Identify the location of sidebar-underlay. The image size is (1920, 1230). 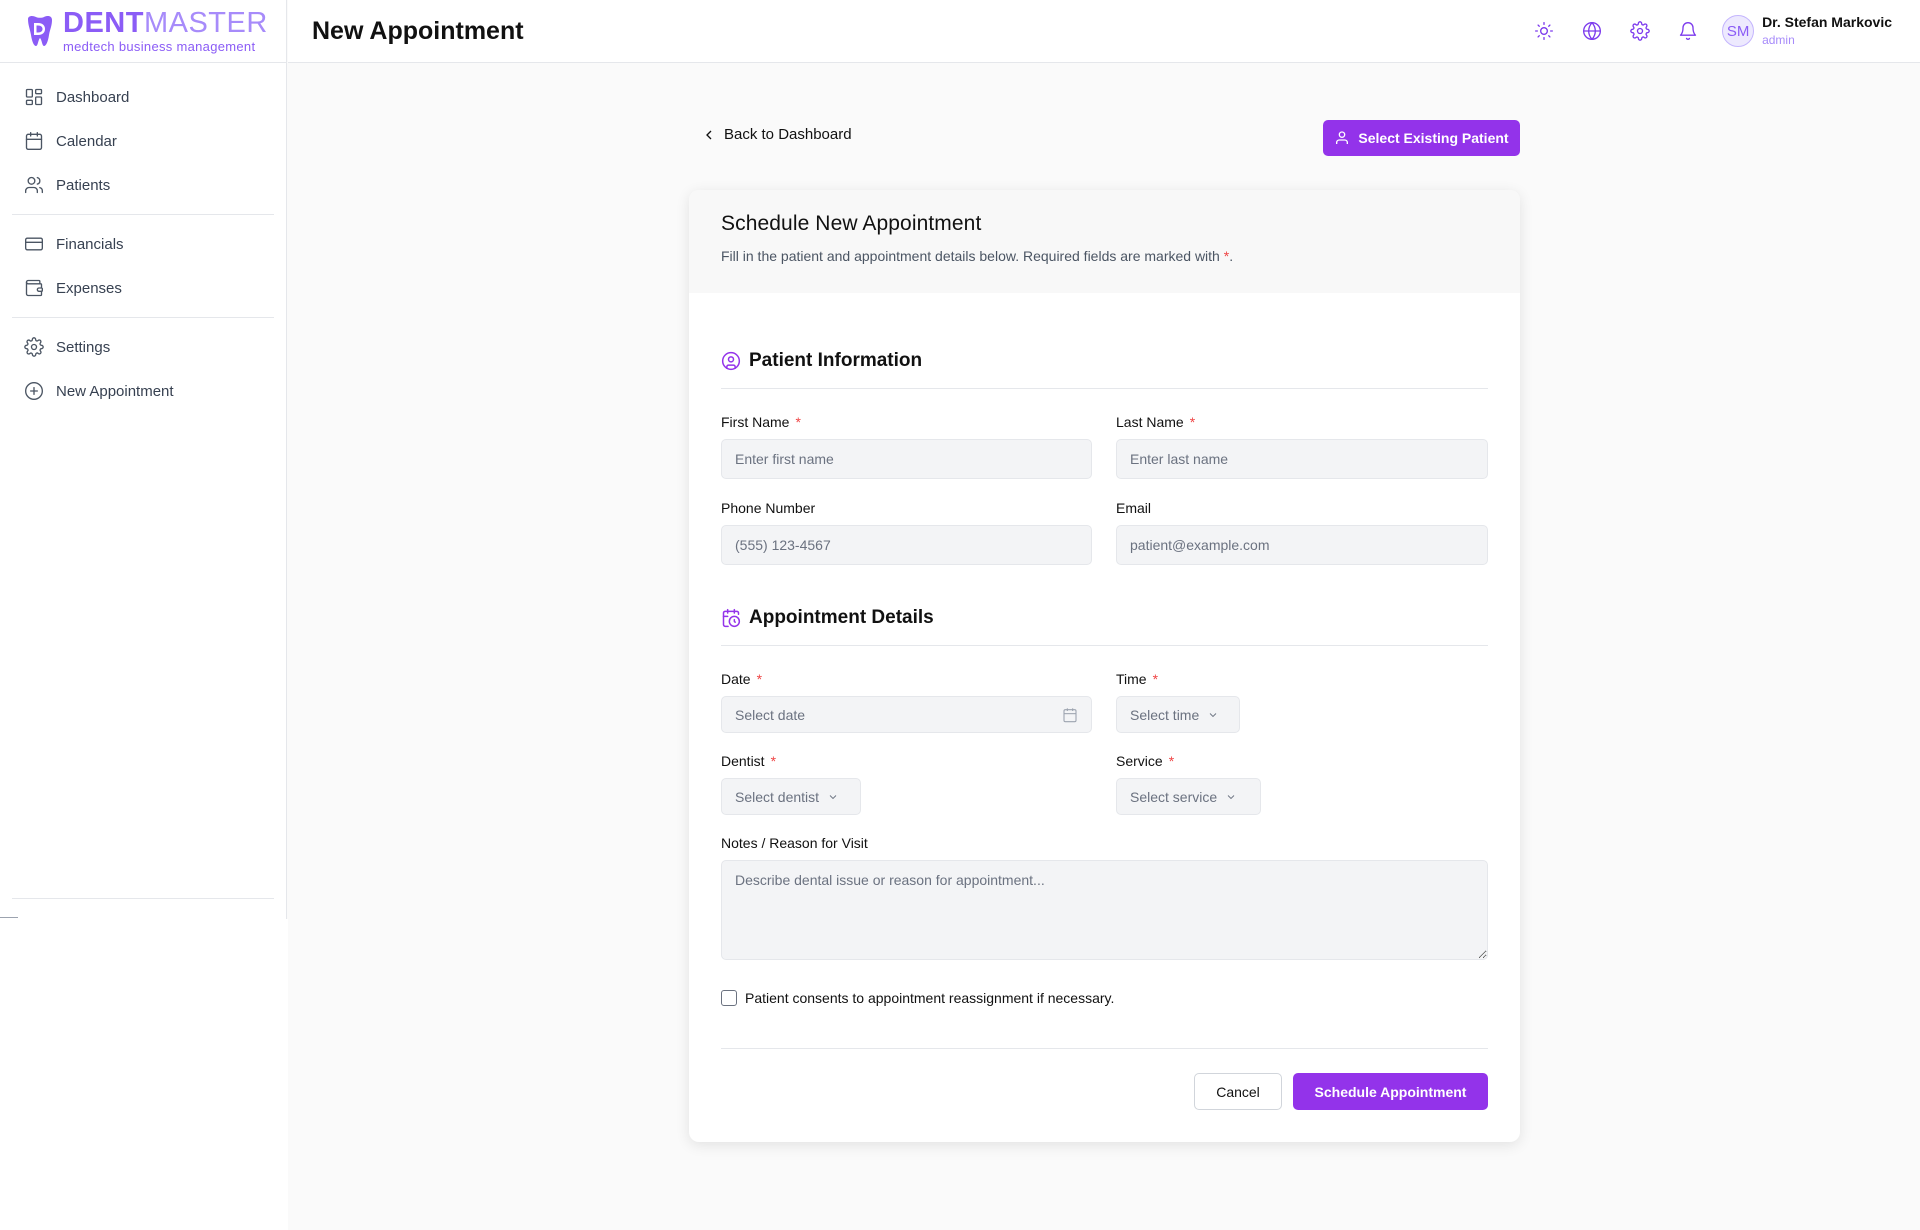
(144, 1074).